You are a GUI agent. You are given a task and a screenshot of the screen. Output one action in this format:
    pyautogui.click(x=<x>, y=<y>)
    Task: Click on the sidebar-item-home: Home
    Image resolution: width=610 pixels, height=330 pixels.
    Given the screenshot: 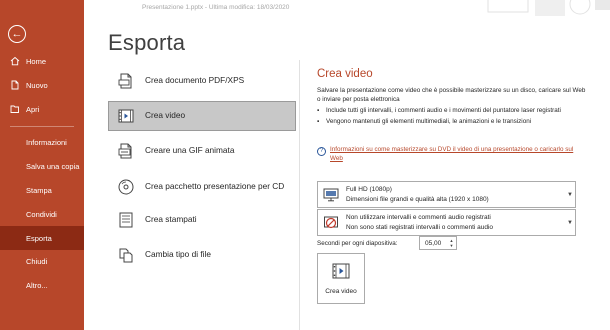 What is the action you would take?
    pyautogui.click(x=42, y=61)
    